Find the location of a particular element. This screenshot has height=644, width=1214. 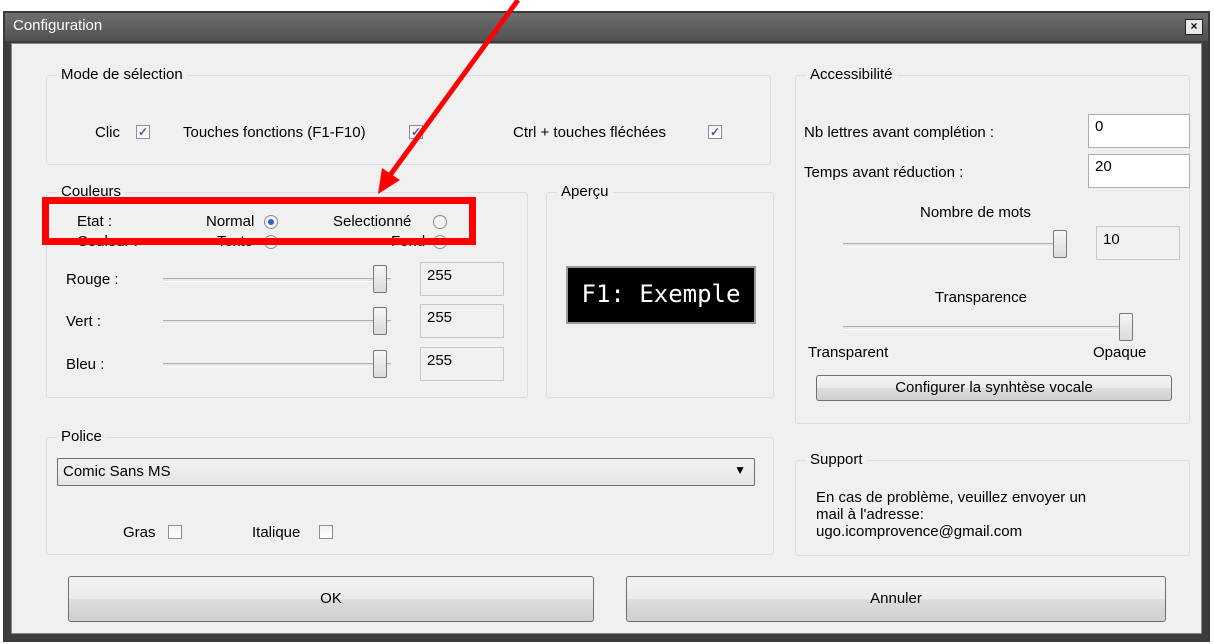

annotation-arrow-head is located at coordinates (389, 181).